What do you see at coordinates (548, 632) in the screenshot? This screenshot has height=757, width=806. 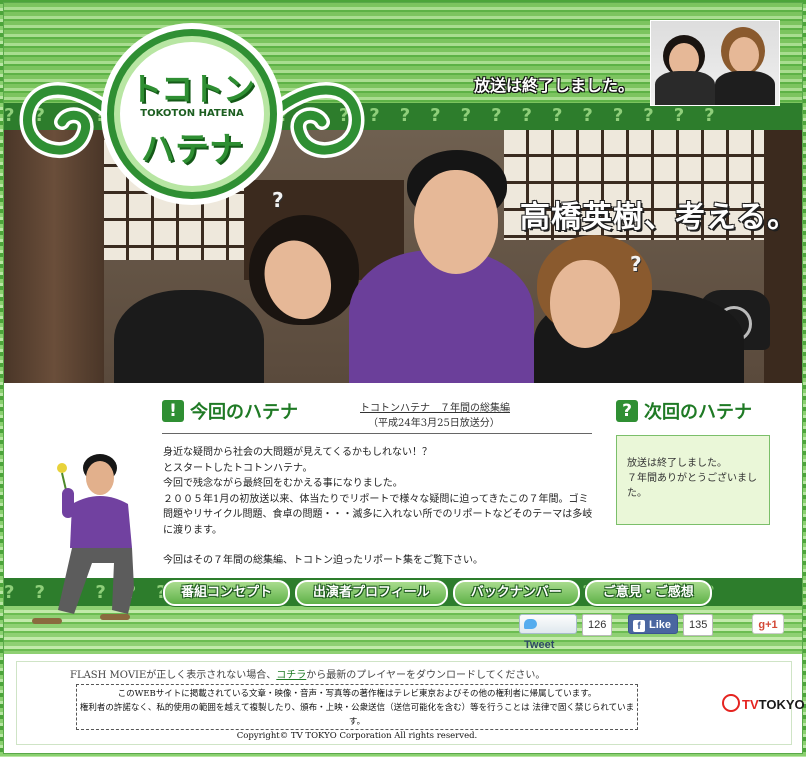 I see `tweet-button: Tweet` at bounding box center [548, 632].